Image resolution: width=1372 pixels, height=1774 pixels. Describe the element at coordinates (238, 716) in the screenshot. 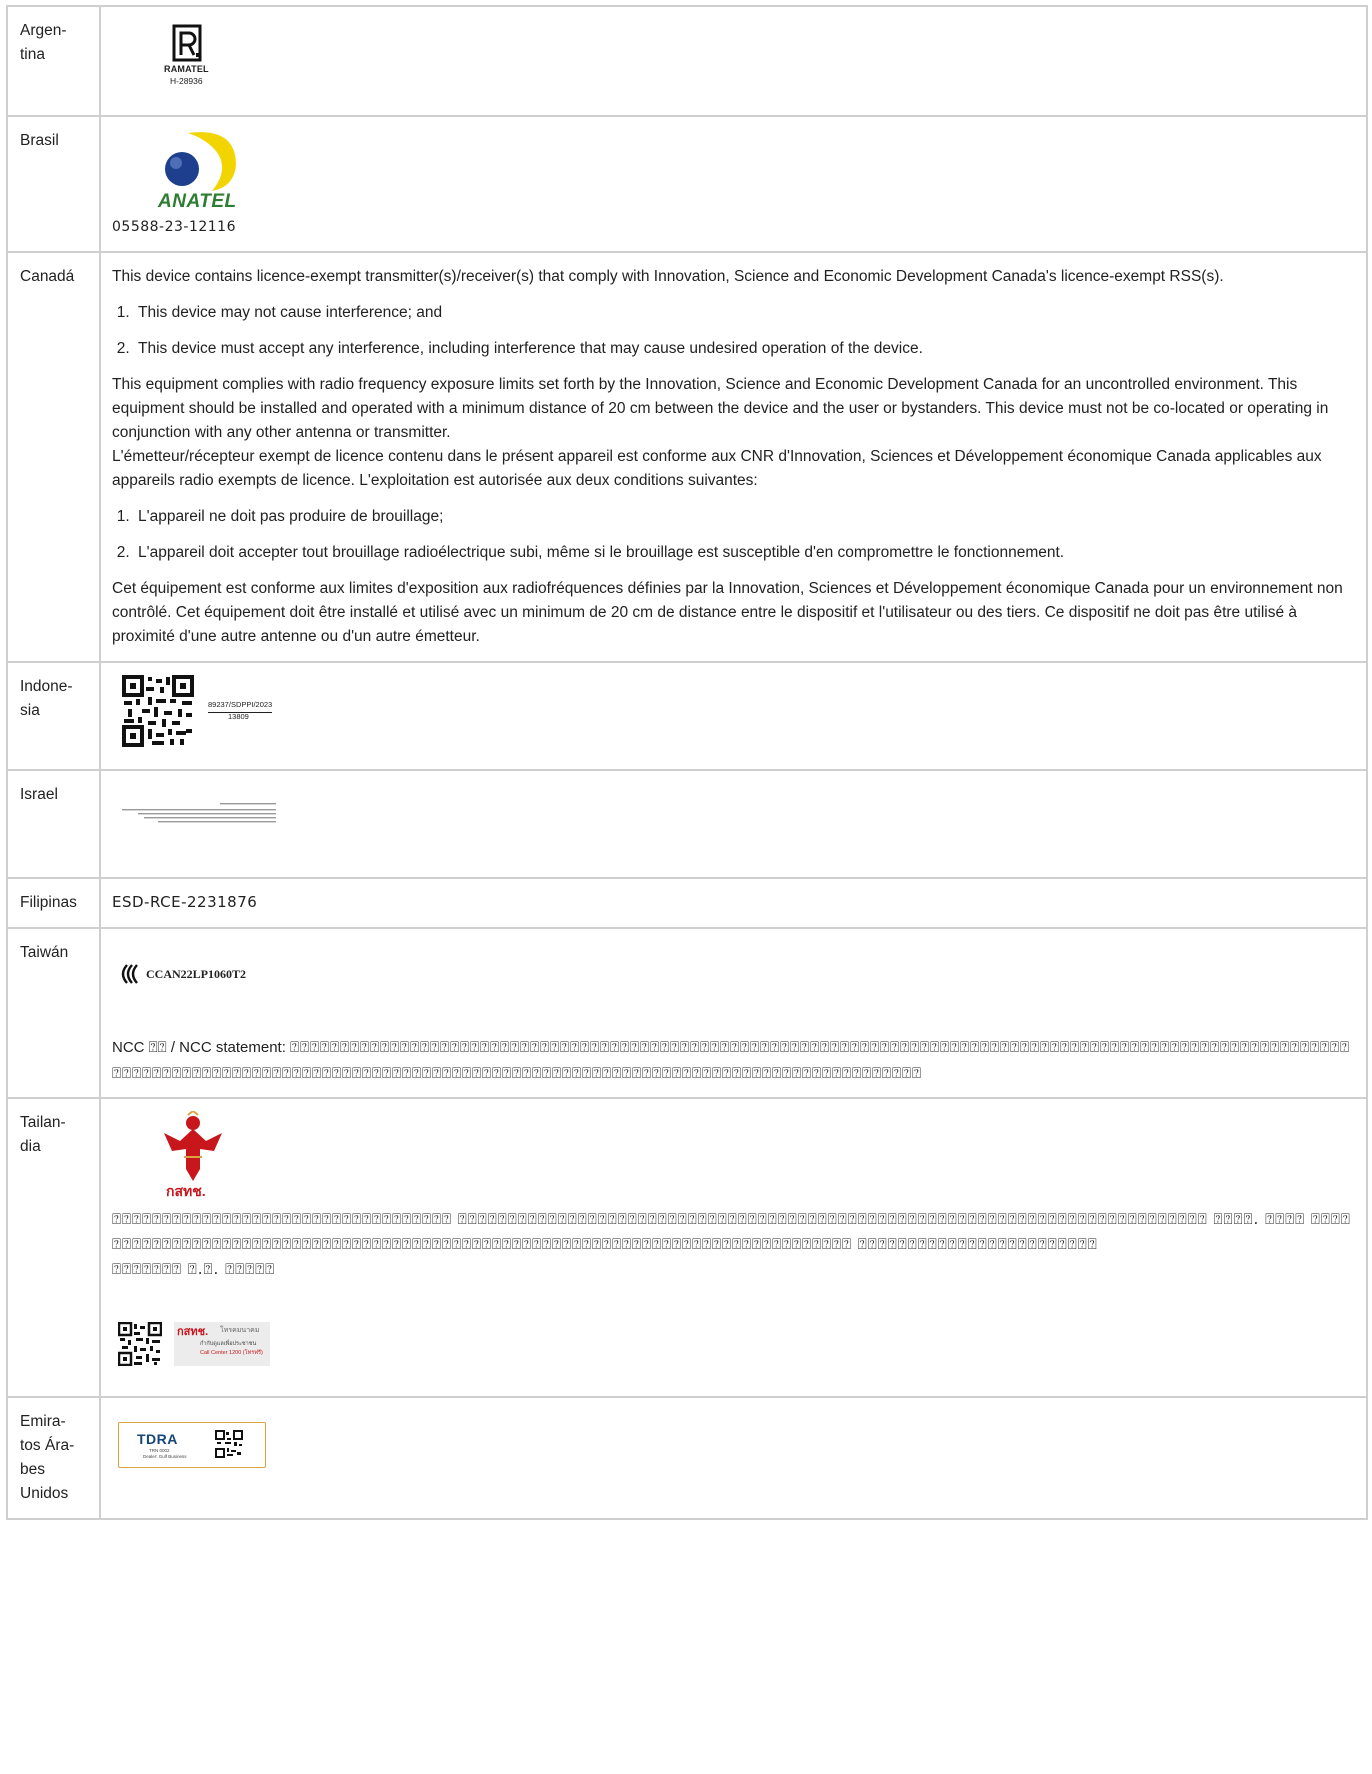

I see `sdppi-cert-bottom: 13809` at that location.